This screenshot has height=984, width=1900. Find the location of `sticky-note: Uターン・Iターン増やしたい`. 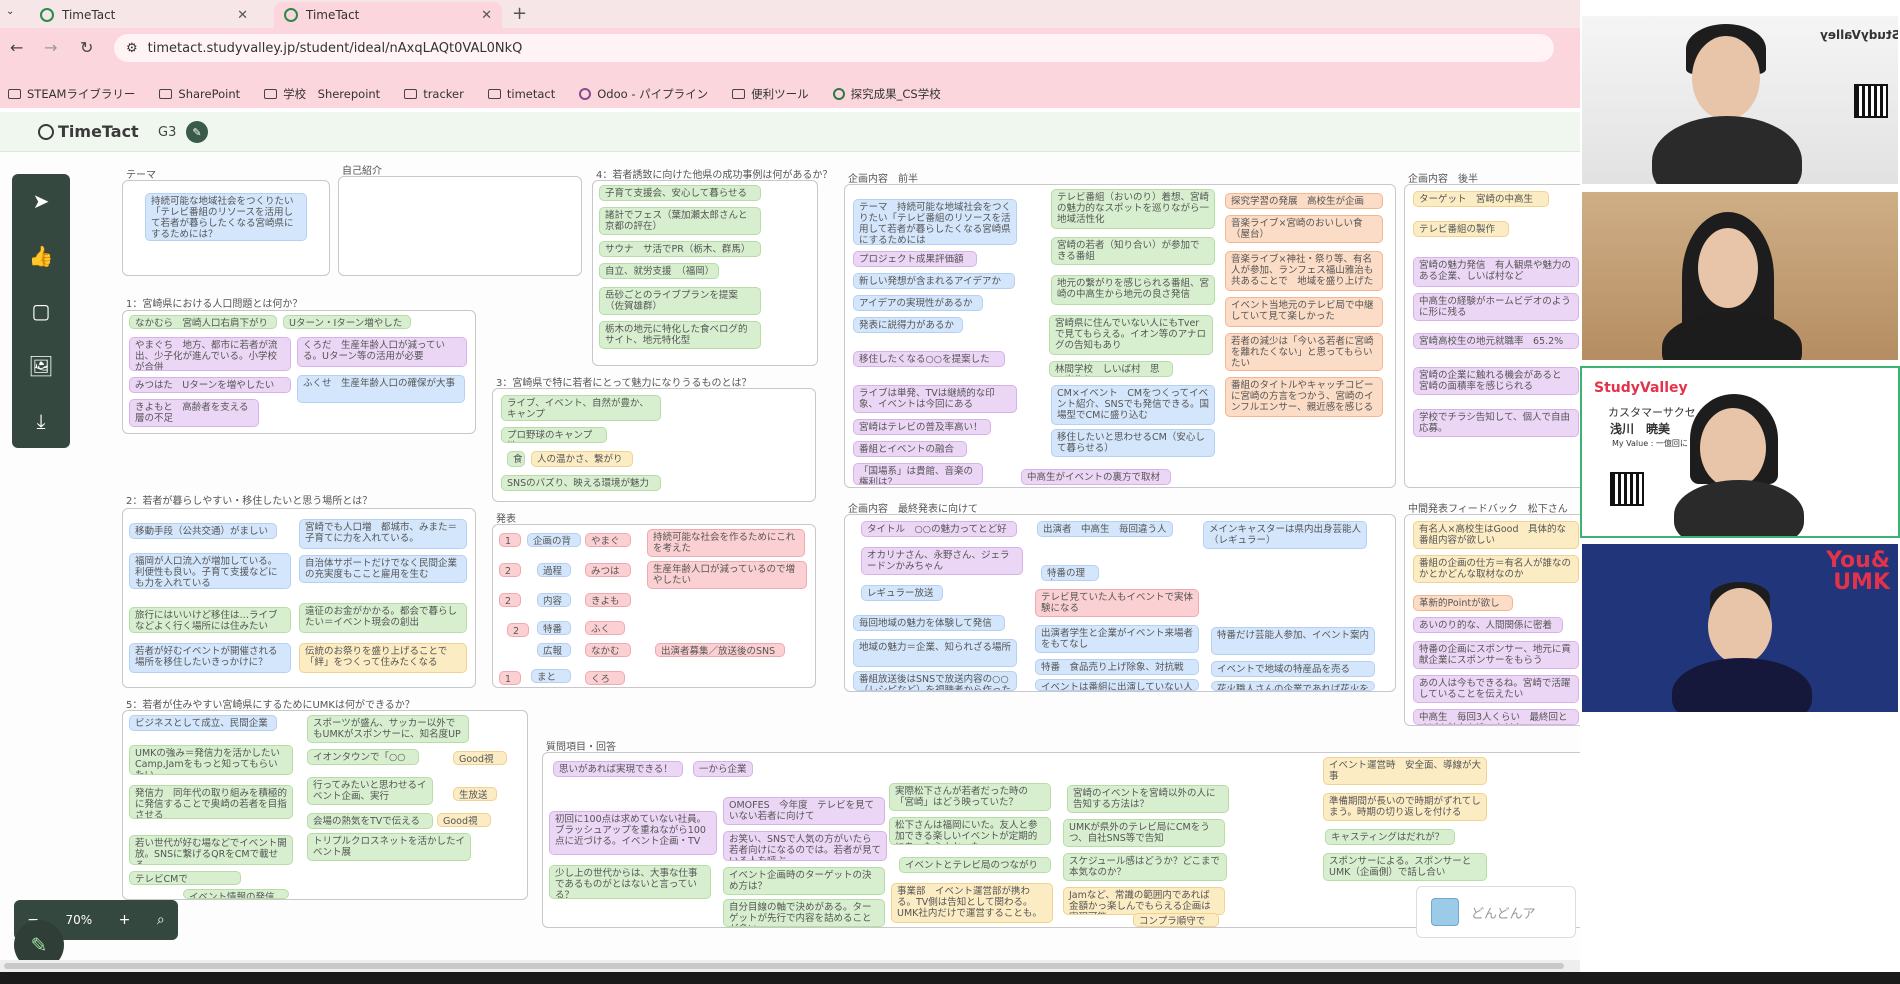

sticky-note: Uターン・Iターン増やしたい is located at coordinates (347, 322).